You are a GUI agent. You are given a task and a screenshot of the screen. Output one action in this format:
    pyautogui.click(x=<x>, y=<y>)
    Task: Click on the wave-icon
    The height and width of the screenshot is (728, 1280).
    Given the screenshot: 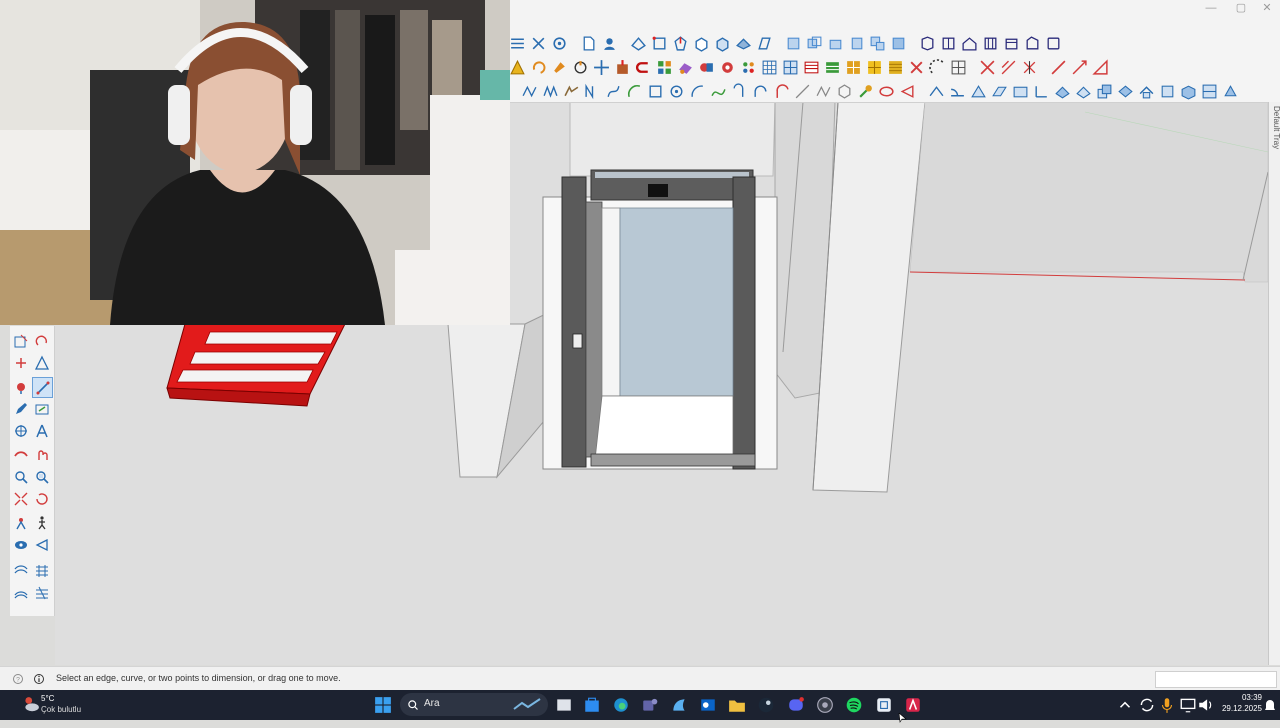 What is the action you would take?
    pyautogui.click(x=823, y=91)
    